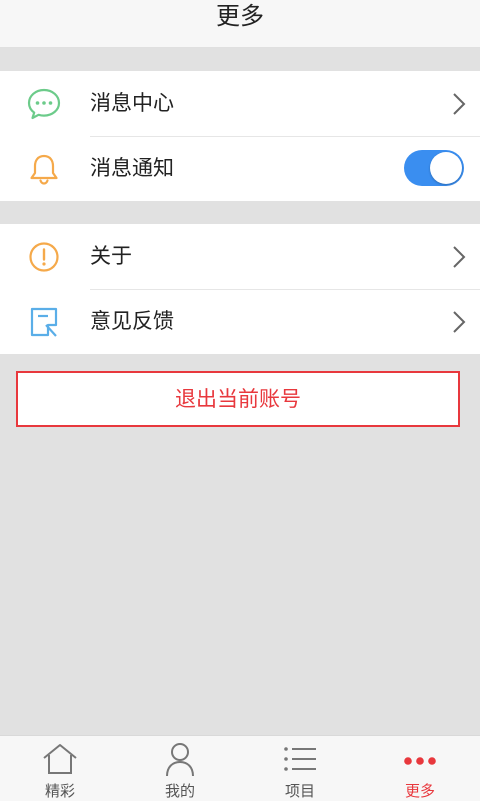 Image resolution: width=480 pixels, height=801 pixels. I want to click on row-message-center: 消息中心, so click(240, 103).